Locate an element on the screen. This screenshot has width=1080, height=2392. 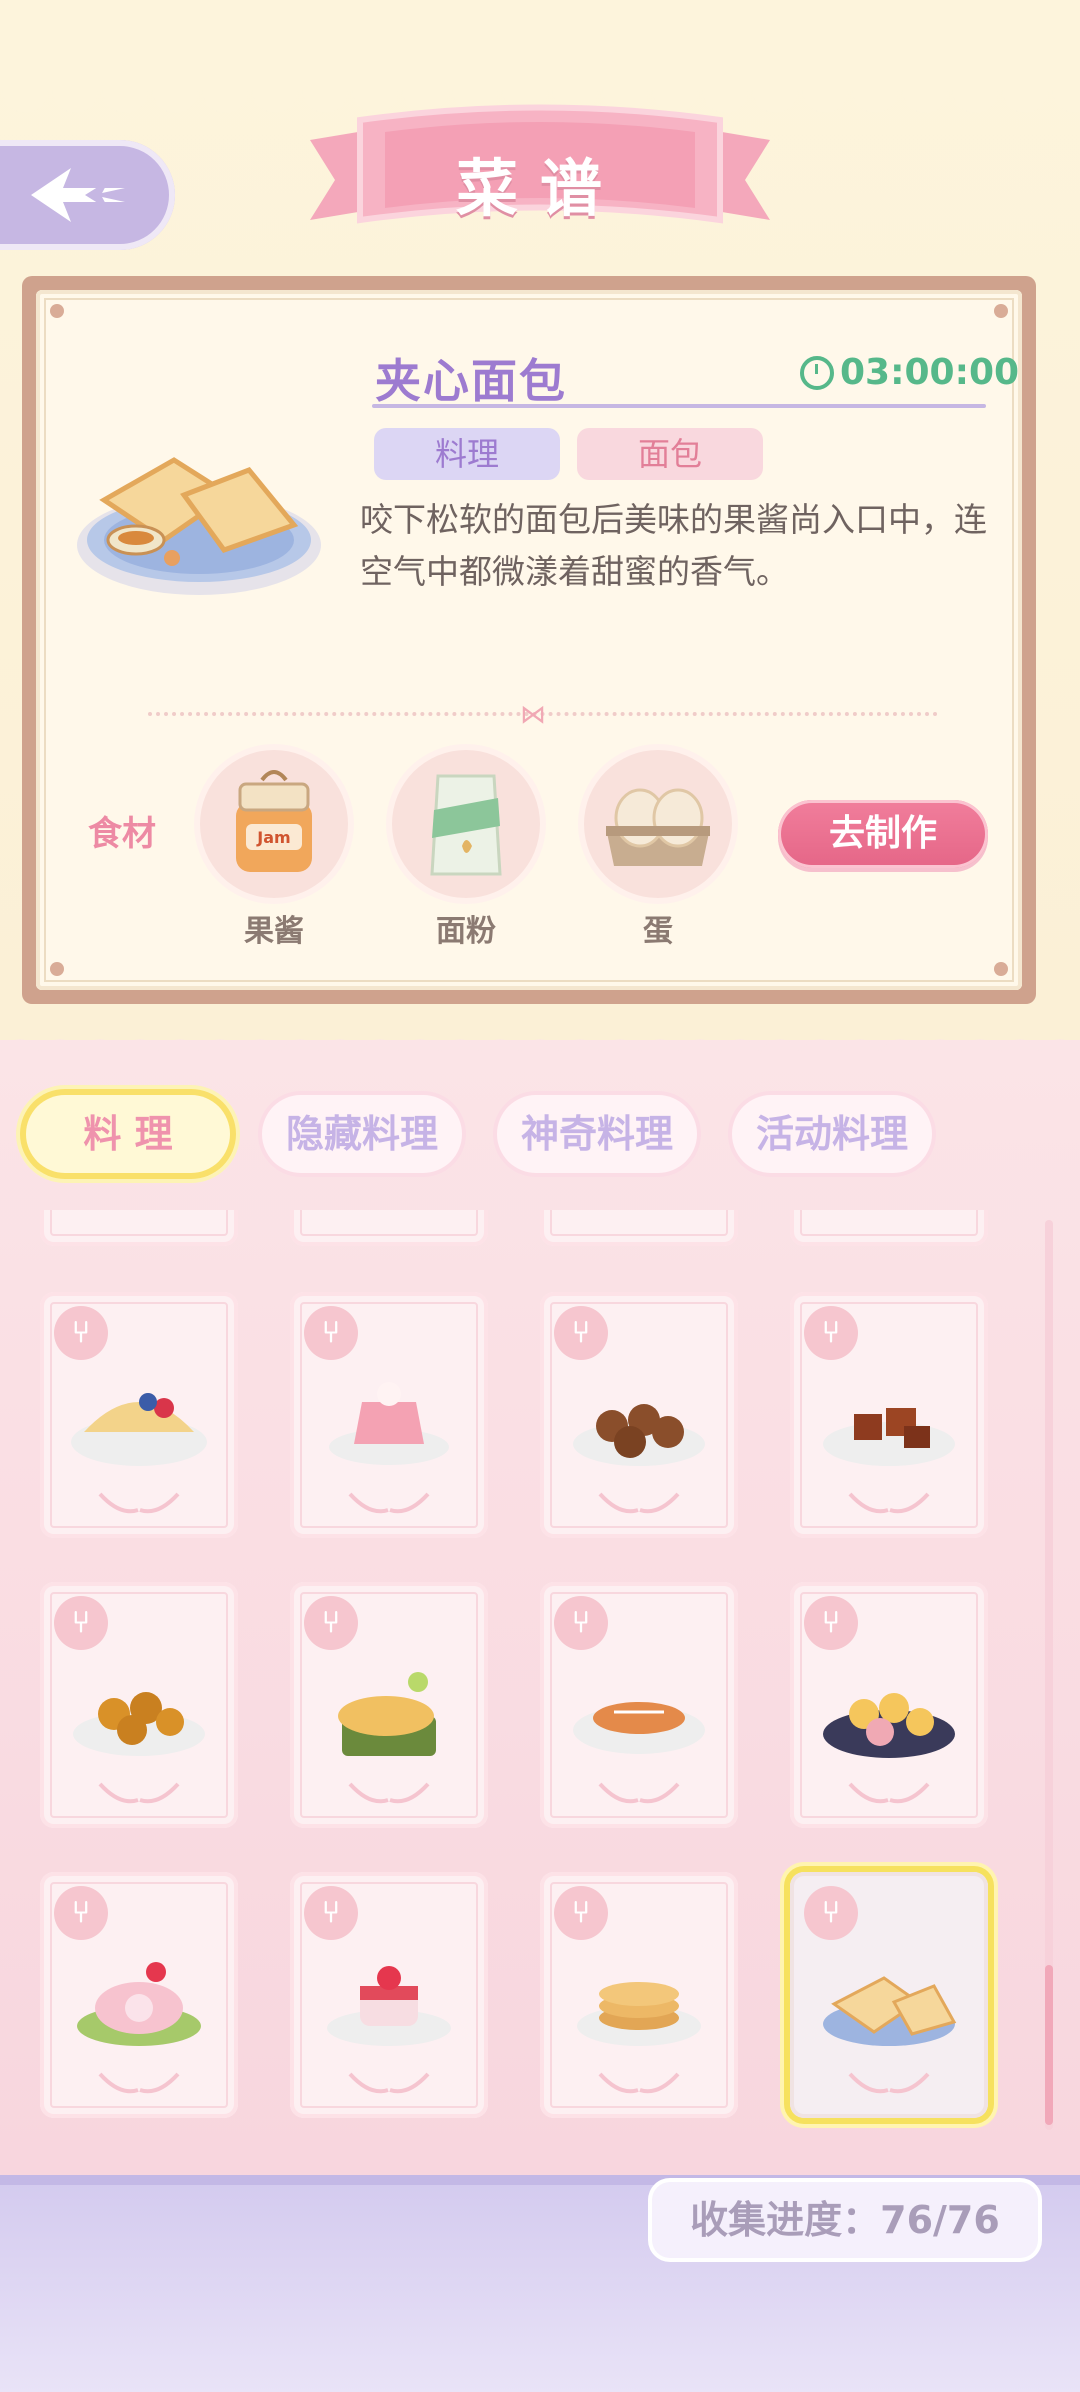
type-tag: 面包 is located at coordinates (670, 454).